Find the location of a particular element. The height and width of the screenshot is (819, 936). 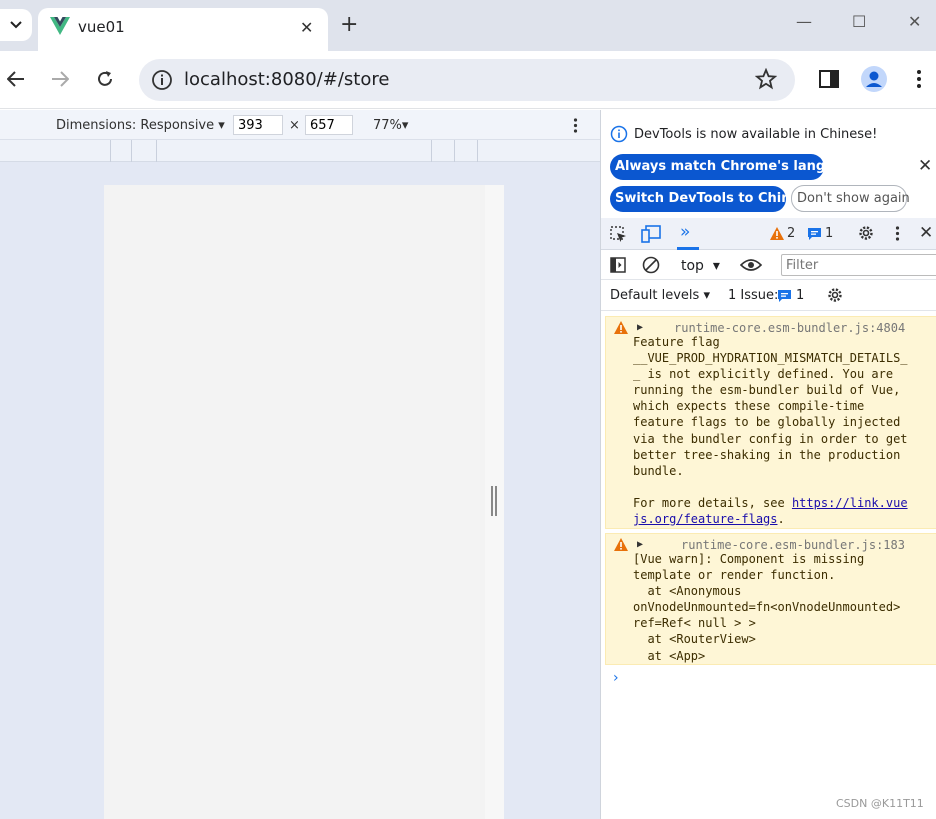

forward-button is located at coordinates (60, 79).